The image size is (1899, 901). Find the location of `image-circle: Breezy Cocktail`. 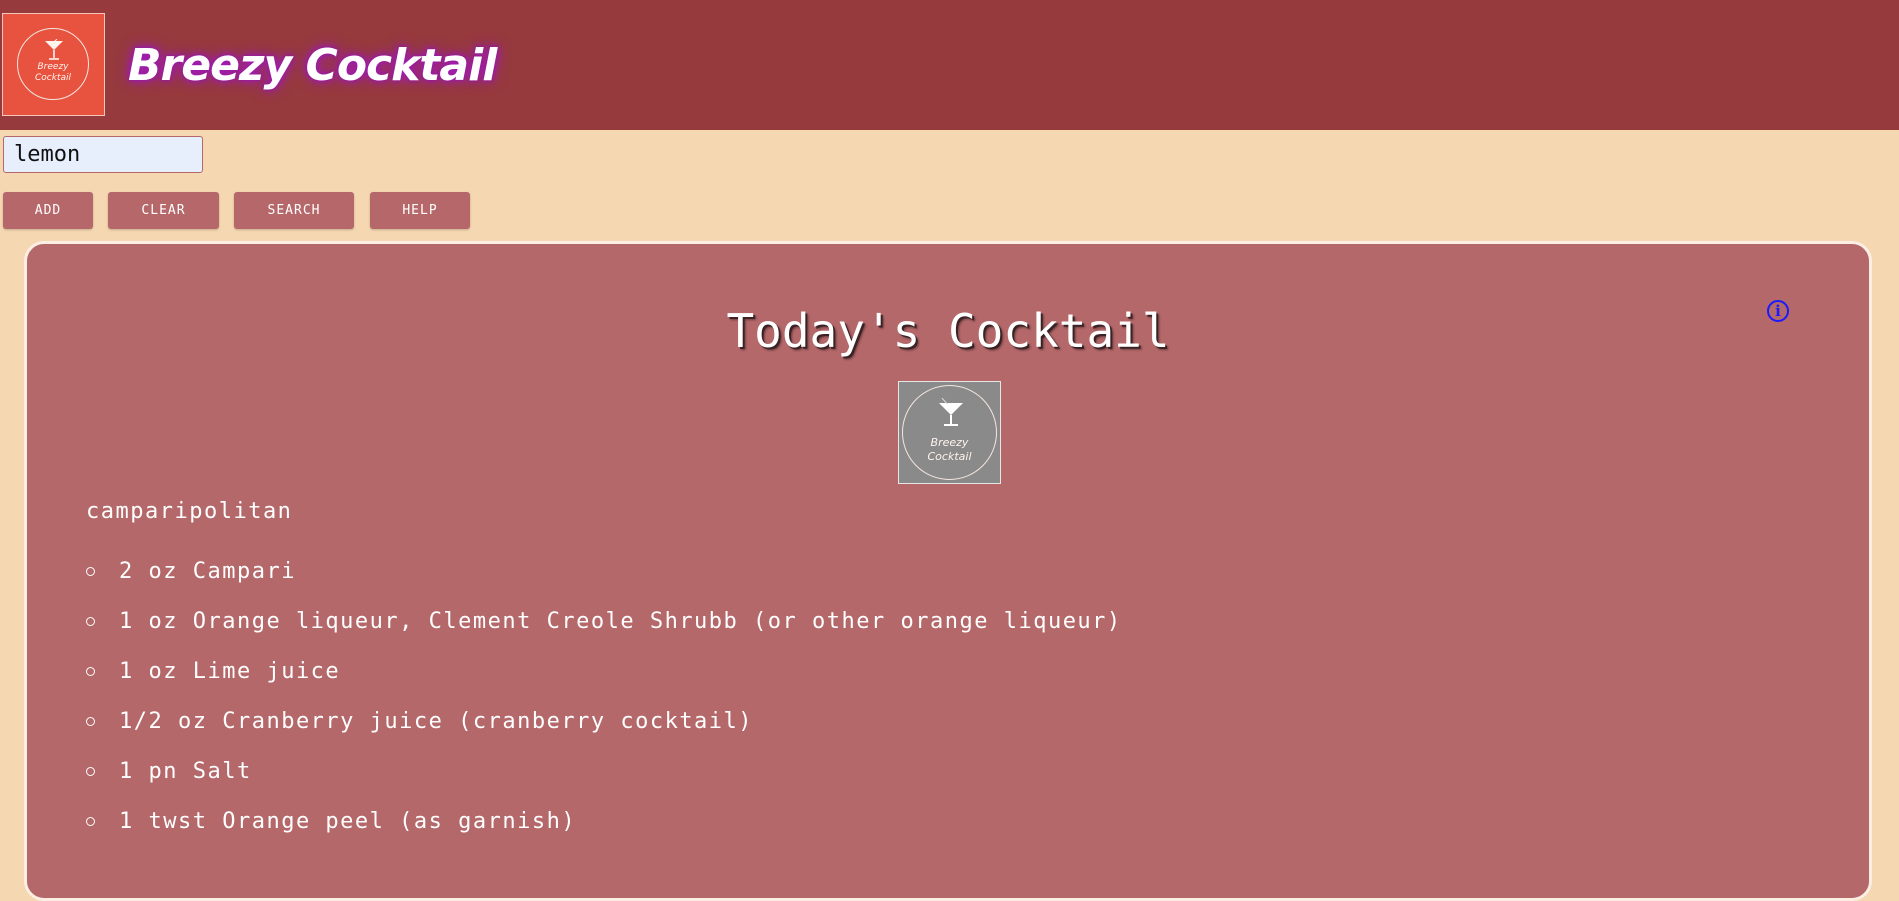

image-circle: Breezy Cocktail is located at coordinates (949, 432).